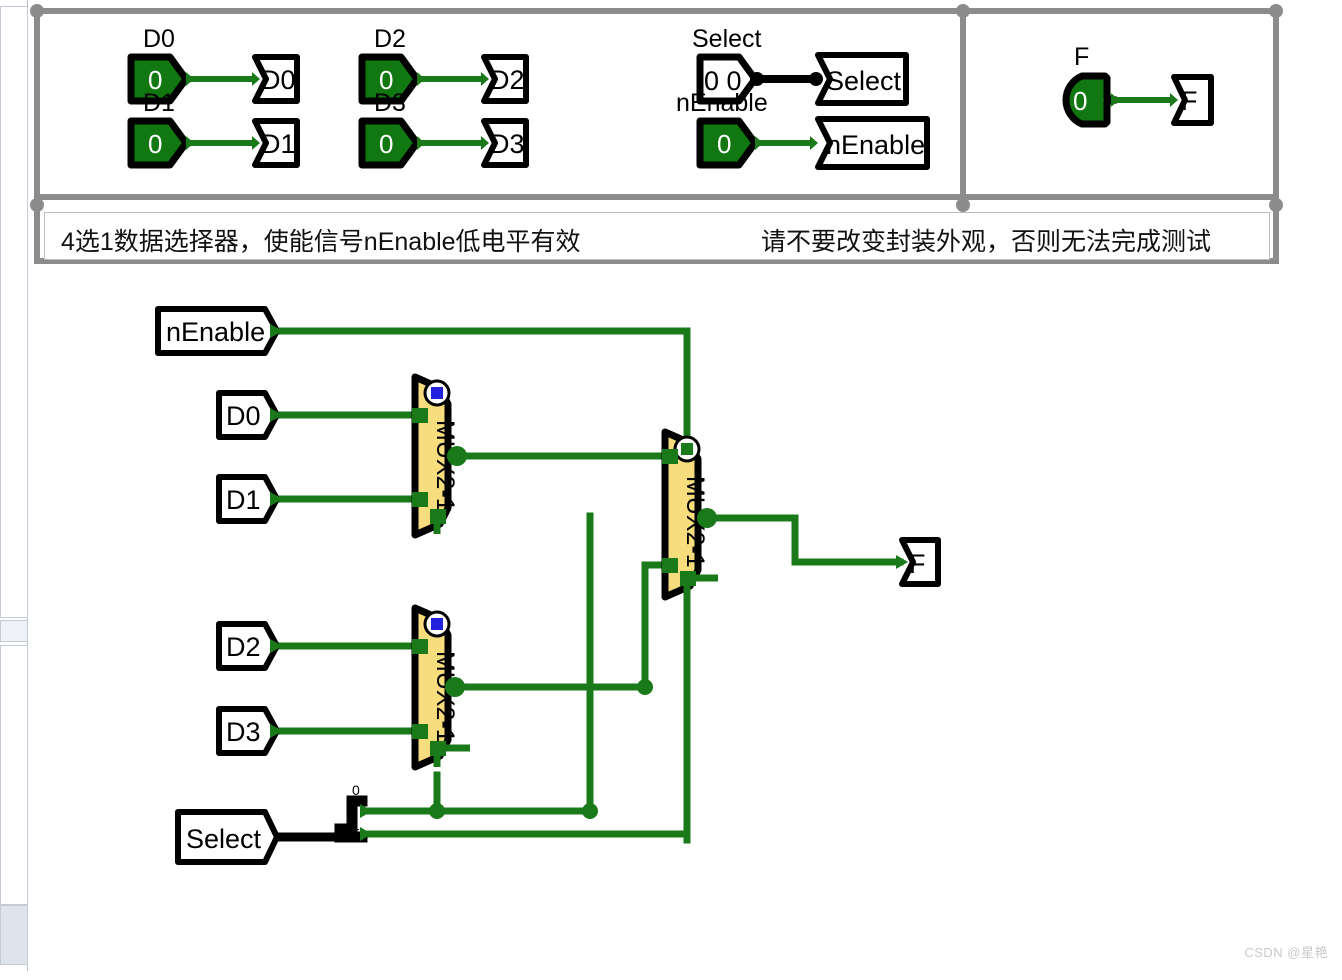  Describe the element at coordinates (420, 646) in the screenshot. I see `port-mux-2-in0` at that location.